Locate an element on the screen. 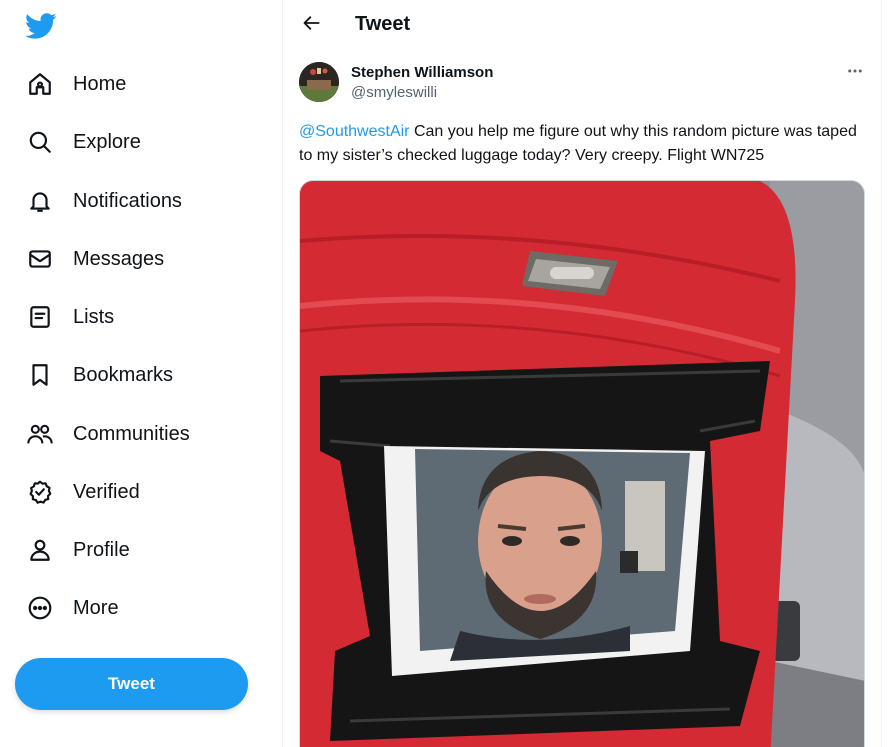 The width and height of the screenshot is (893, 747). page-title: Tweet is located at coordinates (383, 24).